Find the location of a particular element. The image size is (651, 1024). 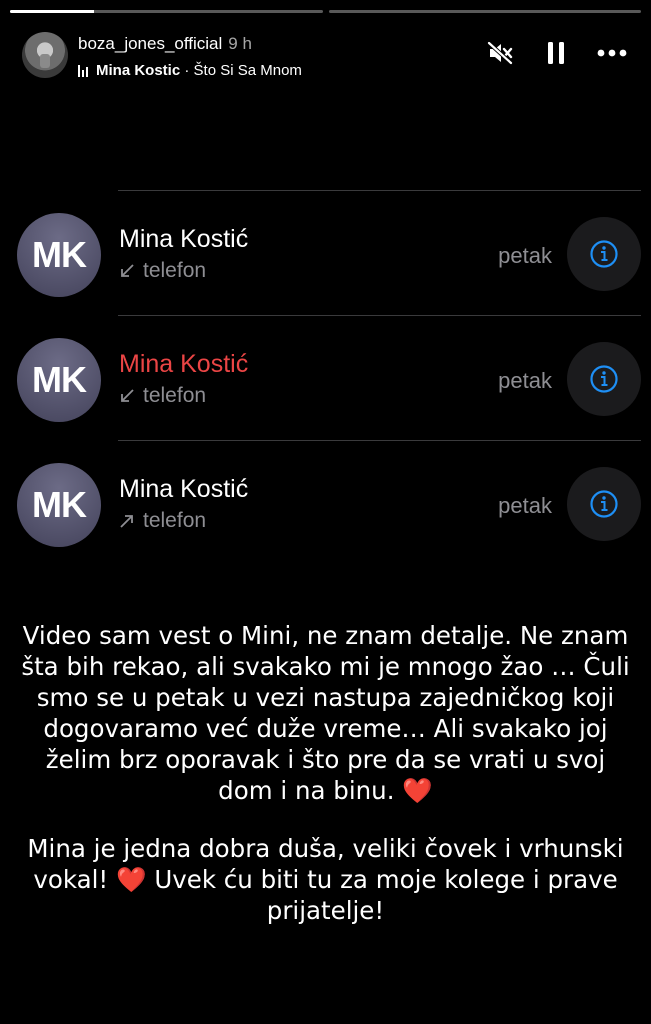

arrow-outgoing-icon is located at coordinates (126, 521).